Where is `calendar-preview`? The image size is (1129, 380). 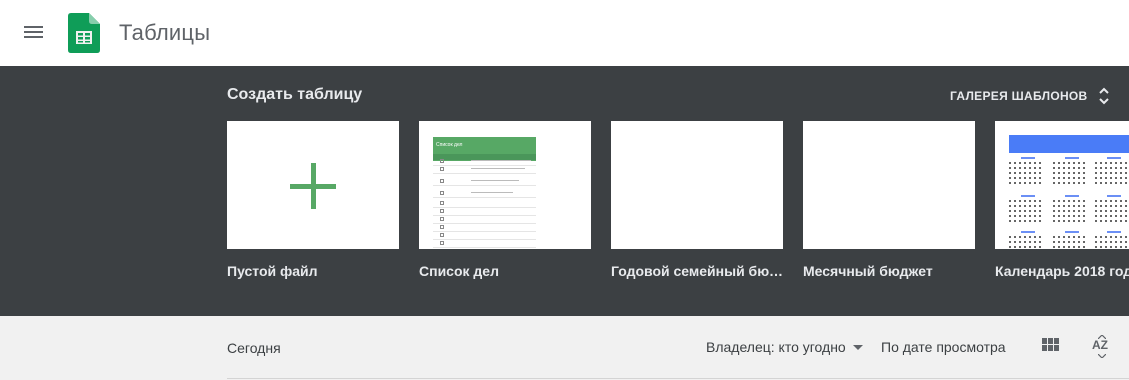
calendar-preview is located at coordinates (1062, 185).